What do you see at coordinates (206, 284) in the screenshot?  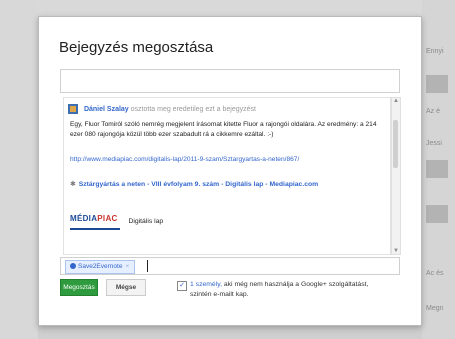 I see `email-recipients-link: 1 személy,` at bounding box center [206, 284].